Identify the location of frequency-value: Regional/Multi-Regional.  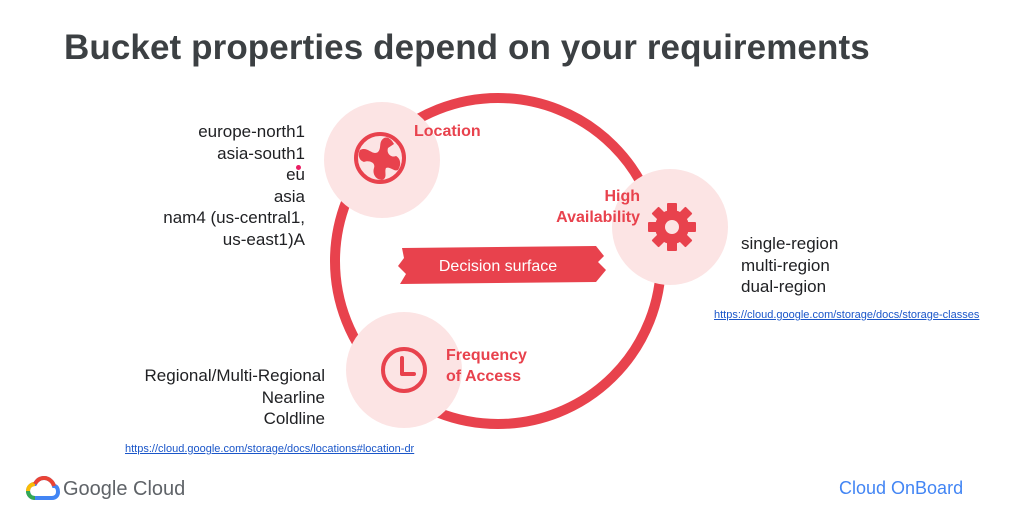
(234, 375).